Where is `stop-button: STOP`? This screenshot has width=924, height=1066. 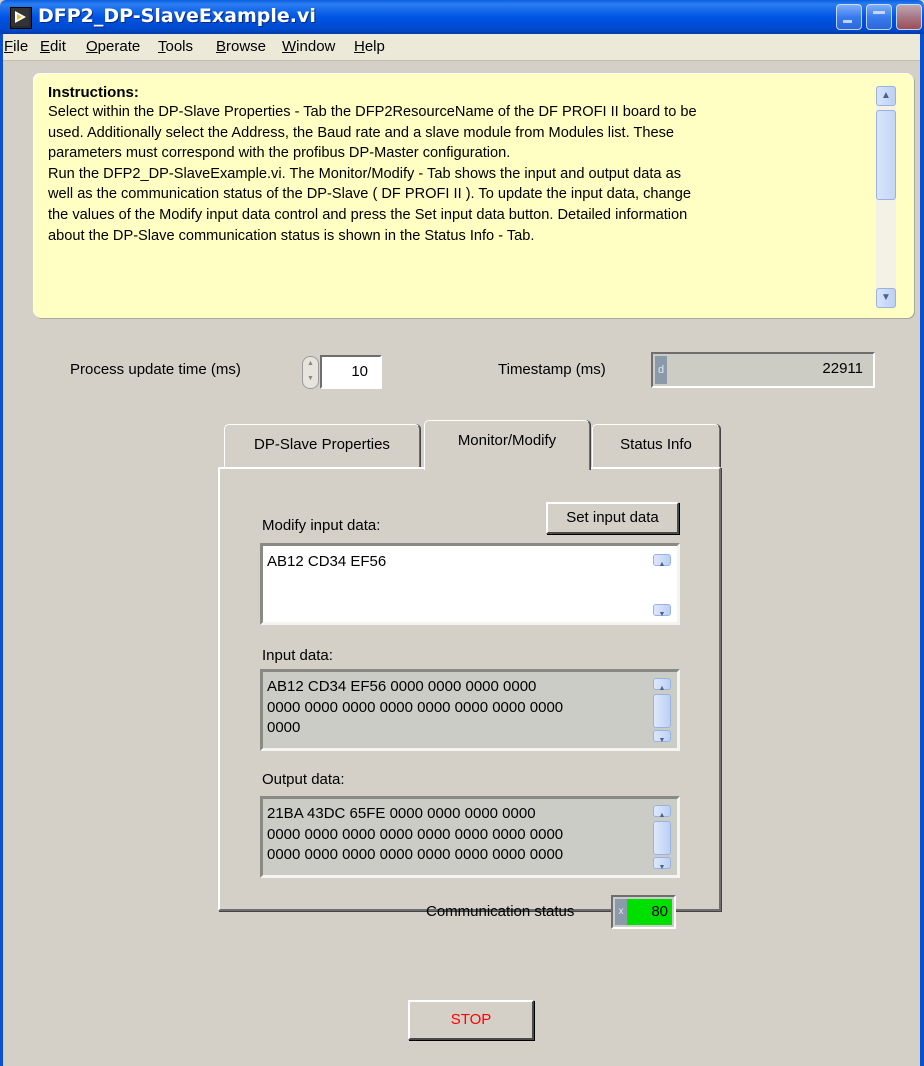
stop-button: STOP is located at coordinates (471, 1020).